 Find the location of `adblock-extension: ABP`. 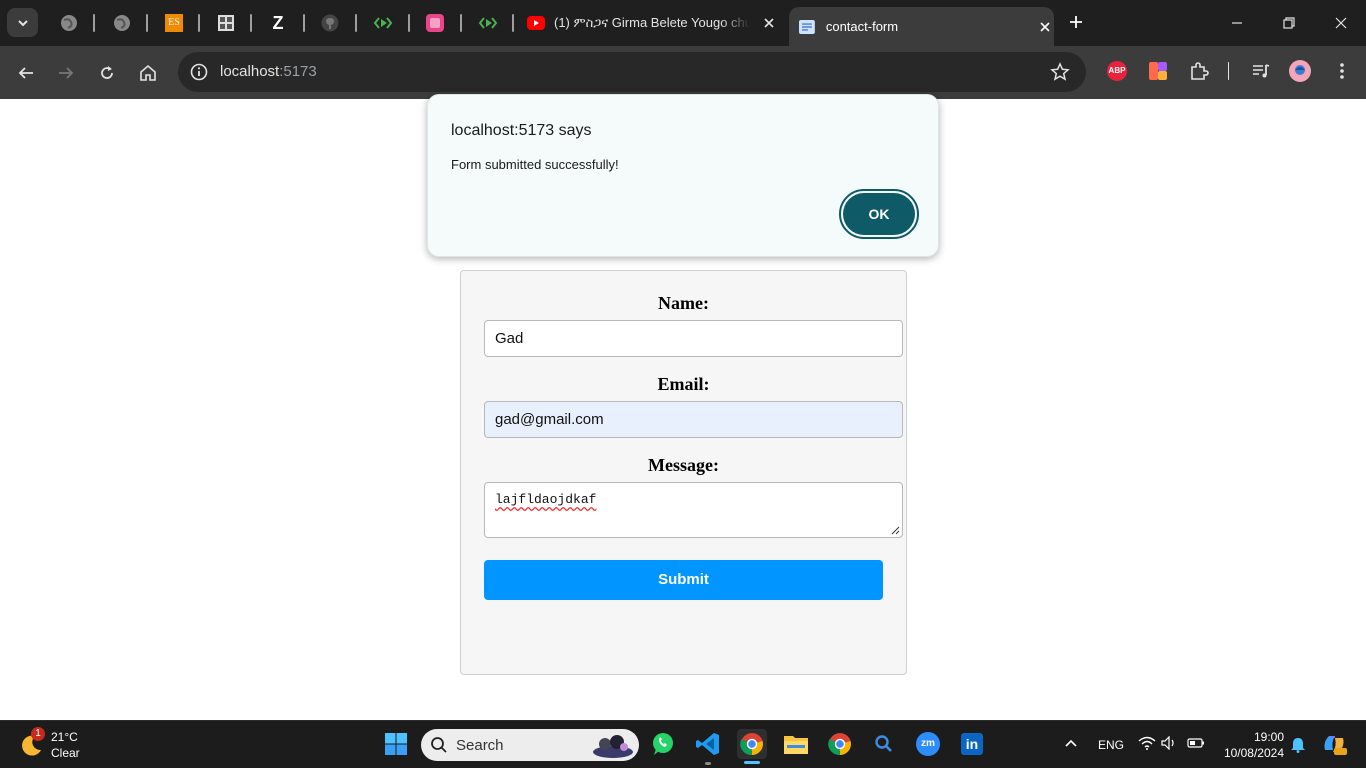

adblock-extension: ABP is located at coordinates (1117, 71).